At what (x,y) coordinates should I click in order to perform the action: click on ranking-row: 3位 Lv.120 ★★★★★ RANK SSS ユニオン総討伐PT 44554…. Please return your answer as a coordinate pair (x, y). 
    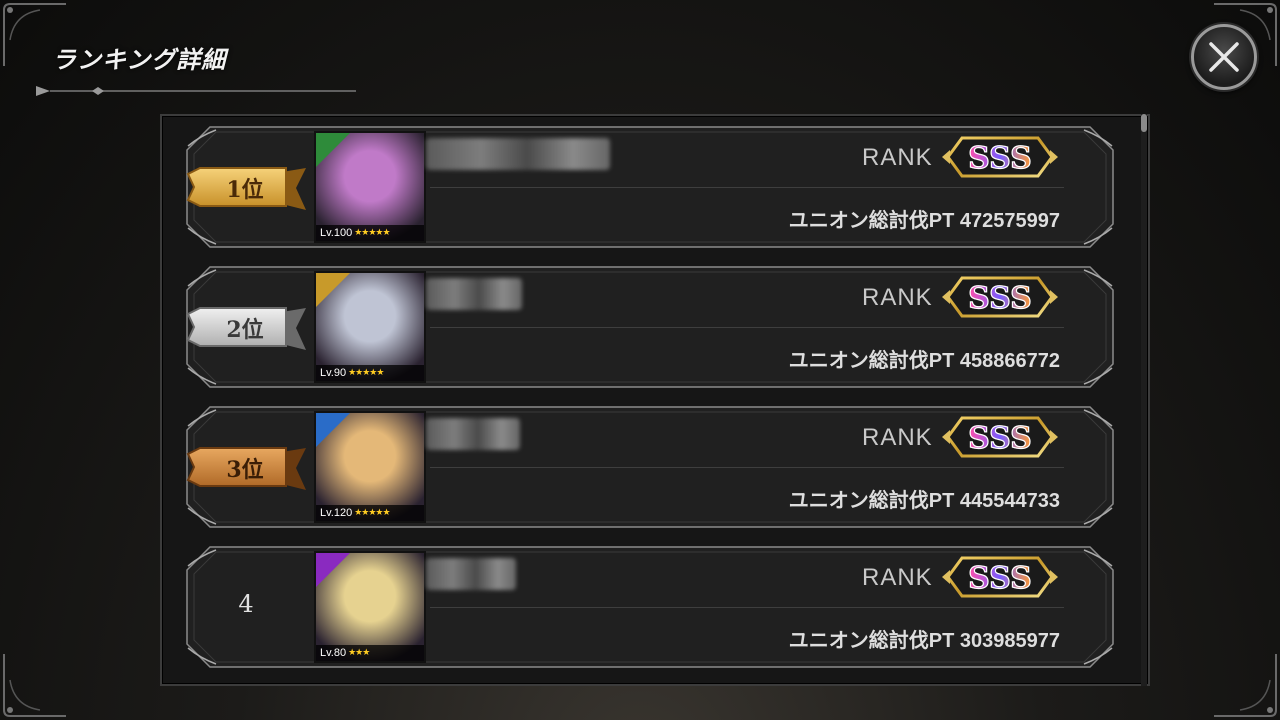
    Looking at the image, I should click on (650, 467).